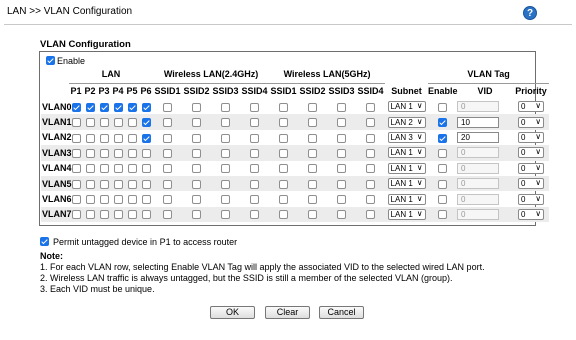 This screenshot has width=576, height=340. What do you see at coordinates (232, 312) in the screenshot?
I see `ok-button: OK` at bounding box center [232, 312].